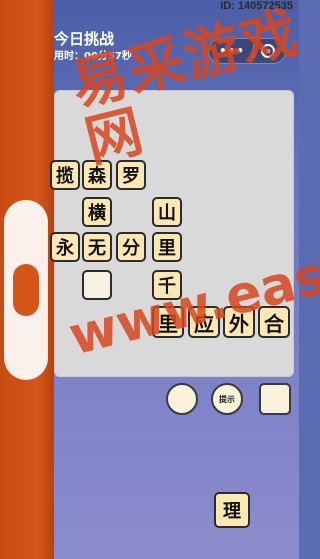 This screenshot has width=320, height=559. I want to click on image-tool-button, so click(275, 399).